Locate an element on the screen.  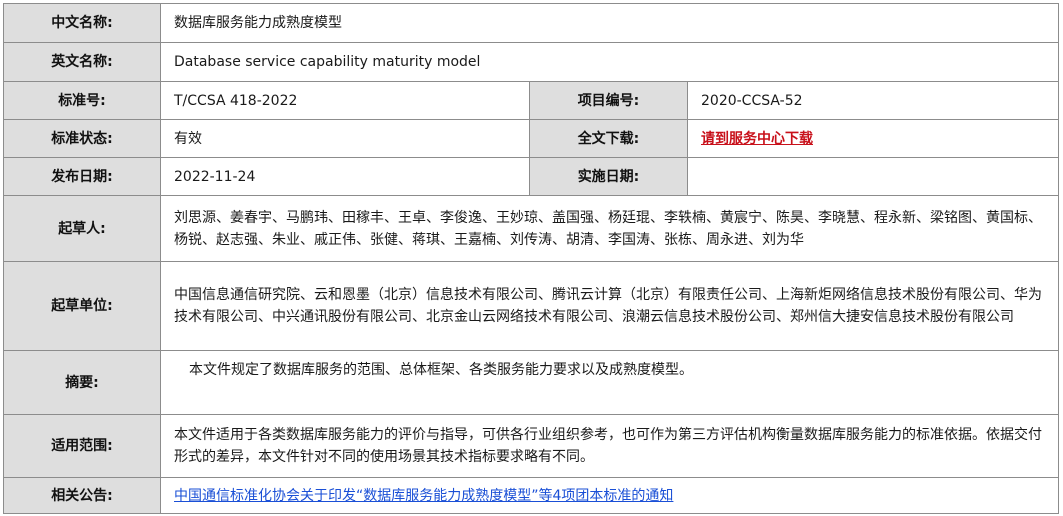
download-link: 请到服务中心下载 is located at coordinates (757, 139).